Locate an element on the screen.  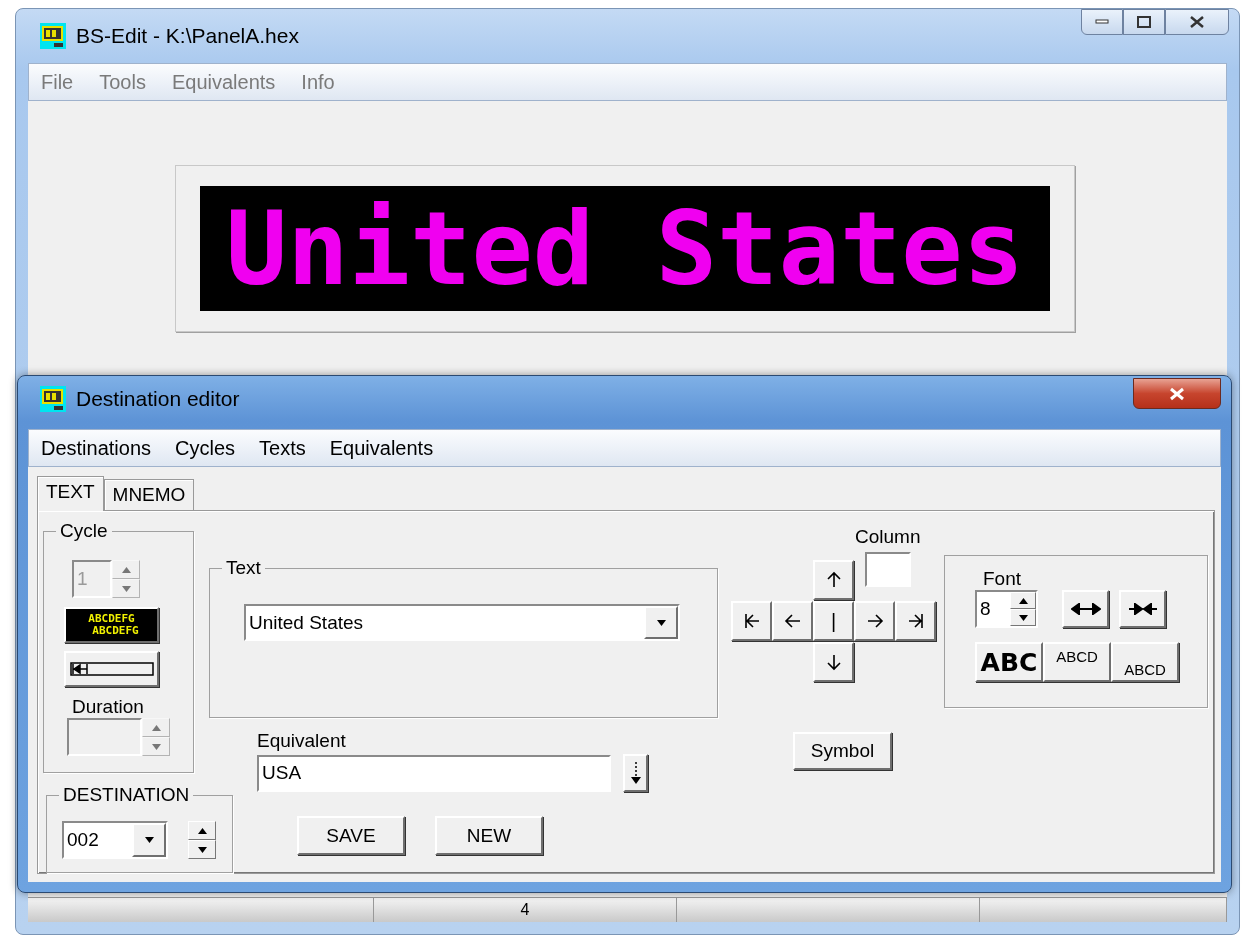
duration-spinner is located at coordinates (156, 737).